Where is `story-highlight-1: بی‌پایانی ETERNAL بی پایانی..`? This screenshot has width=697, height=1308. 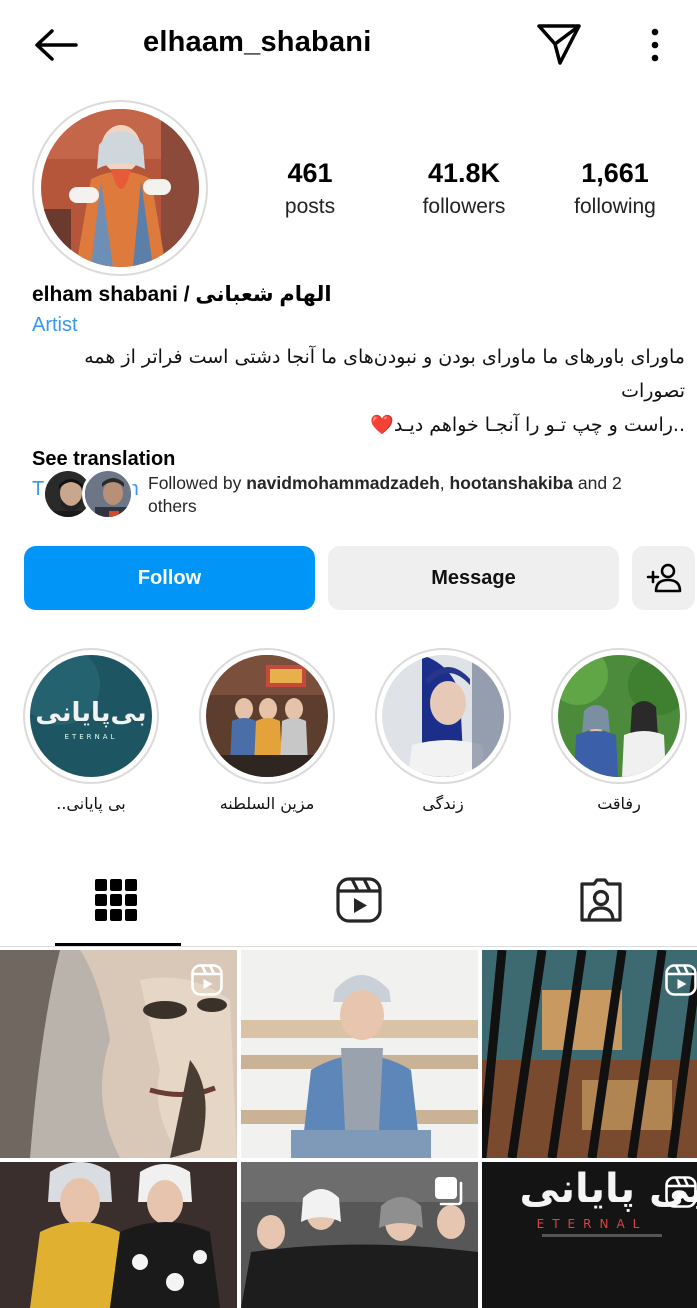
story-highlight-1: بی‌پایانی ETERNAL بی پایانی.. is located at coordinates (91, 730).